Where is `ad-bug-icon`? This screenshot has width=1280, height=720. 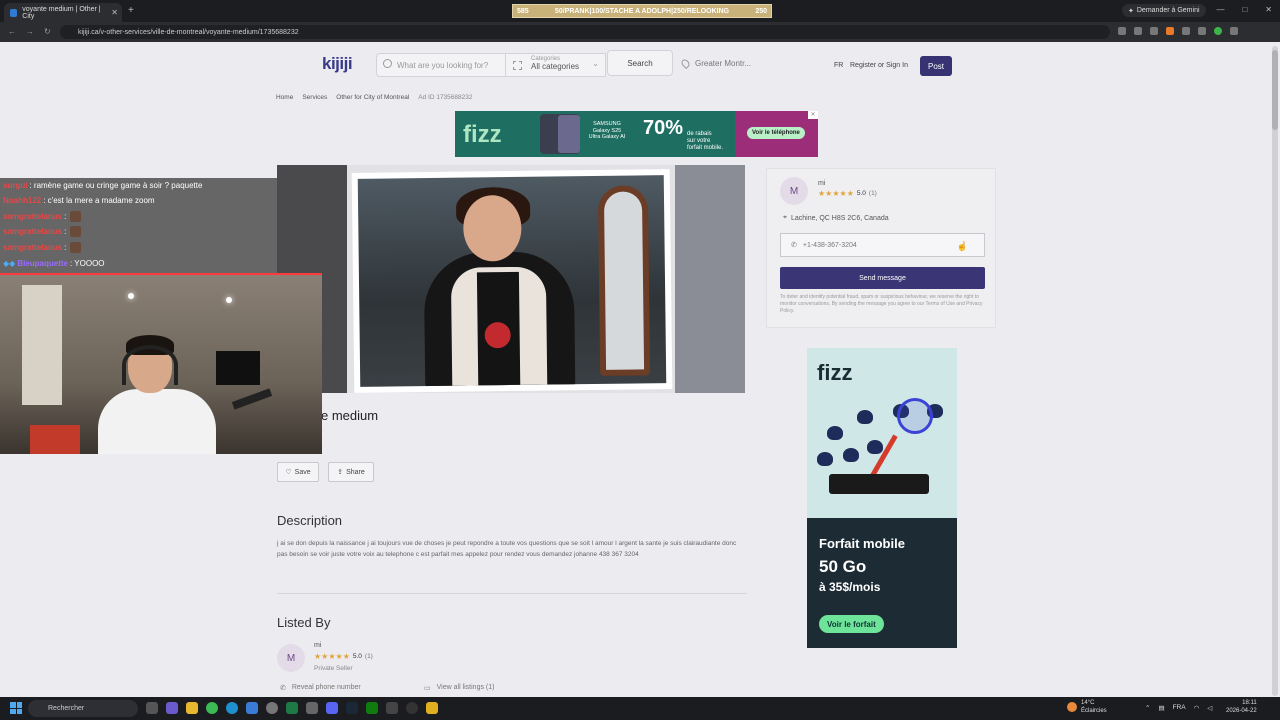 ad-bug-icon is located at coordinates (865, 417).